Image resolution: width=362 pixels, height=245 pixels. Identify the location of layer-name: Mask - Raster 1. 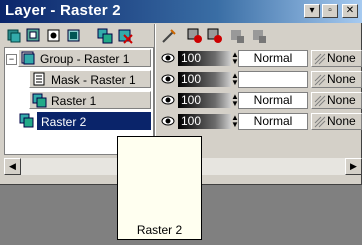
(93, 80).